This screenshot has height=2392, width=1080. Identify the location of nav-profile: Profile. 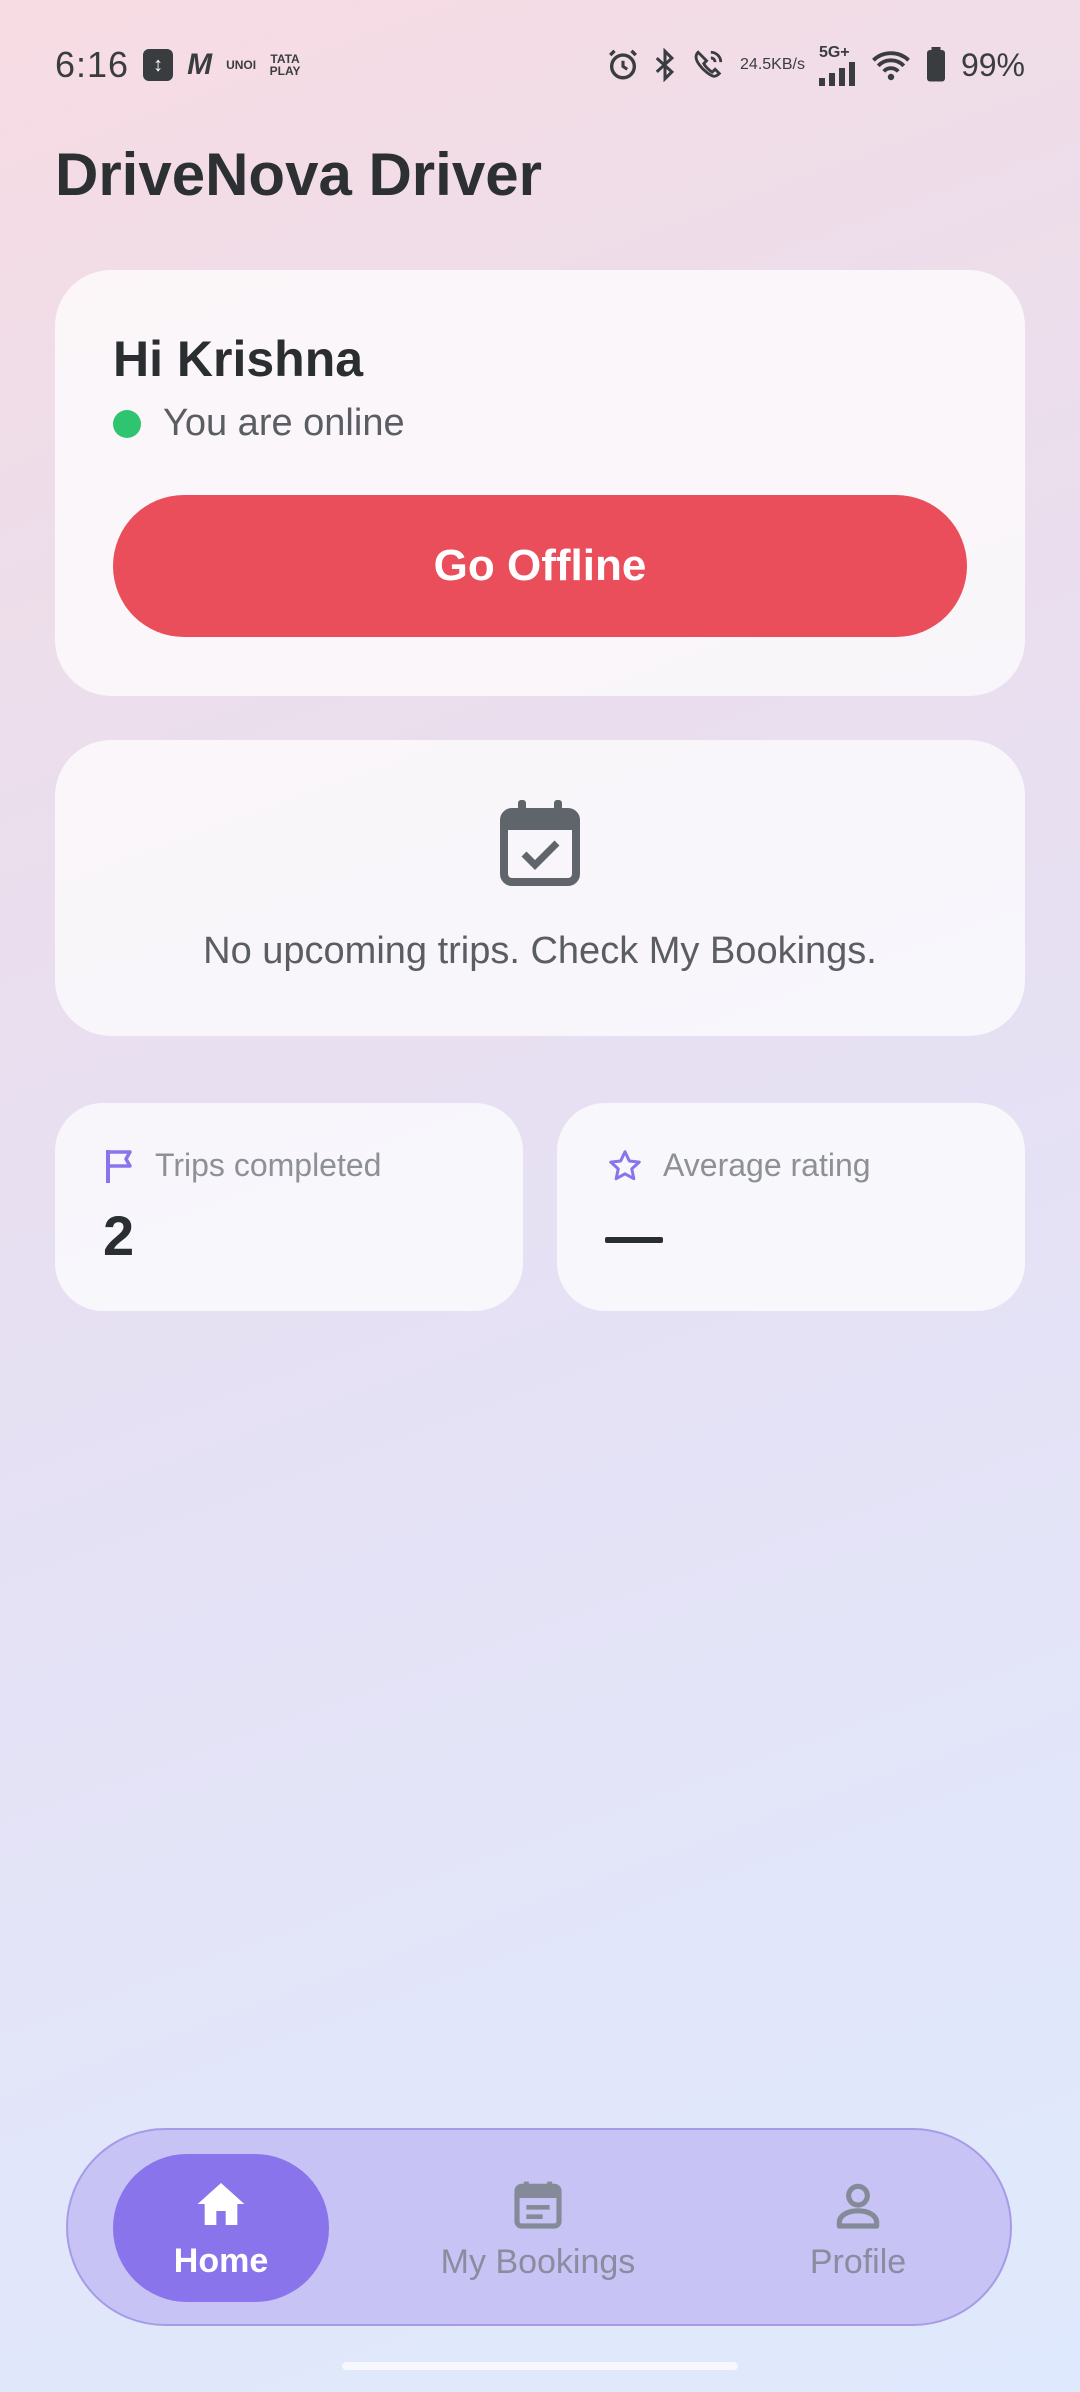
(858, 2229).